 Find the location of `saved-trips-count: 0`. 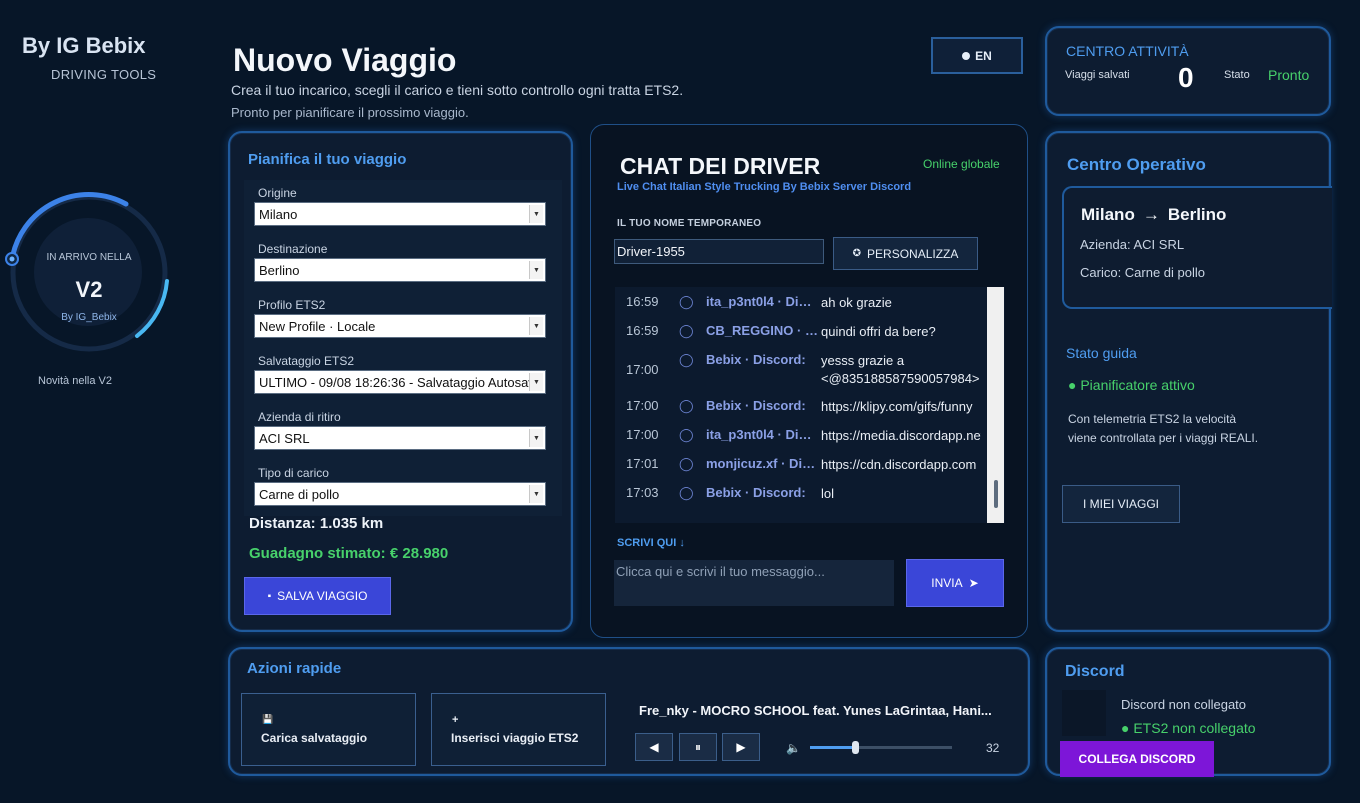

saved-trips-count: 0 is located at coordinates (1186, 77).